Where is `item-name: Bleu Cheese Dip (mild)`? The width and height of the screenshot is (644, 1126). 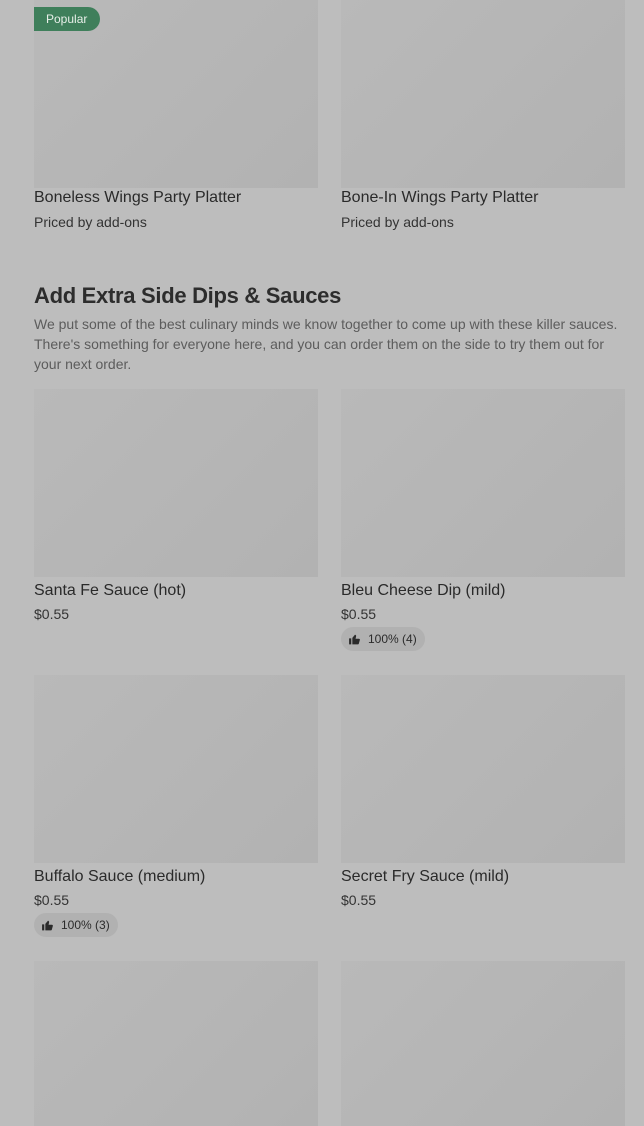 item-name: Bleu Cheese Dip (mild) is located at coordinates (423, 590).